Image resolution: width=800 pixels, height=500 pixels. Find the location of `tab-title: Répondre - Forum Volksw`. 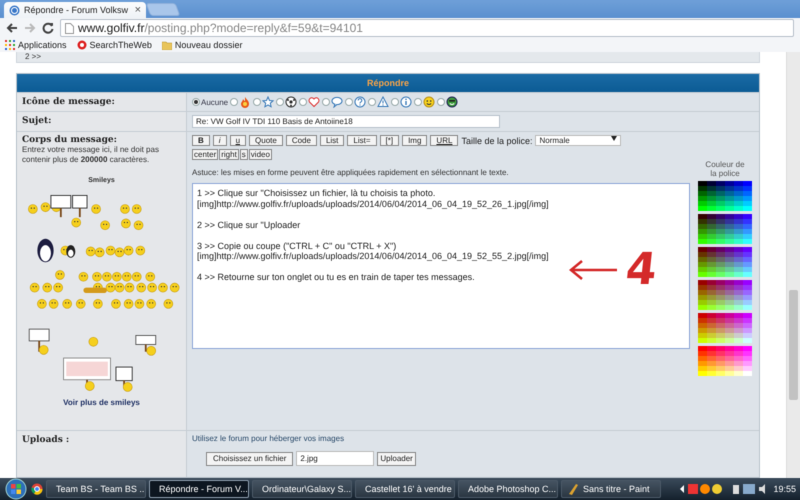

tab-title: Répondre - Forum Volksw is located at coordinates (77, 10).